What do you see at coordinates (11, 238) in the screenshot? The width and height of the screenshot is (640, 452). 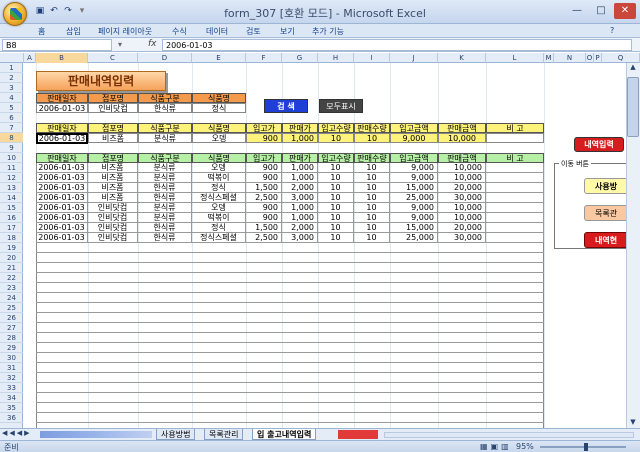 I see `row-header: 18` at bounding box center [11, 238].